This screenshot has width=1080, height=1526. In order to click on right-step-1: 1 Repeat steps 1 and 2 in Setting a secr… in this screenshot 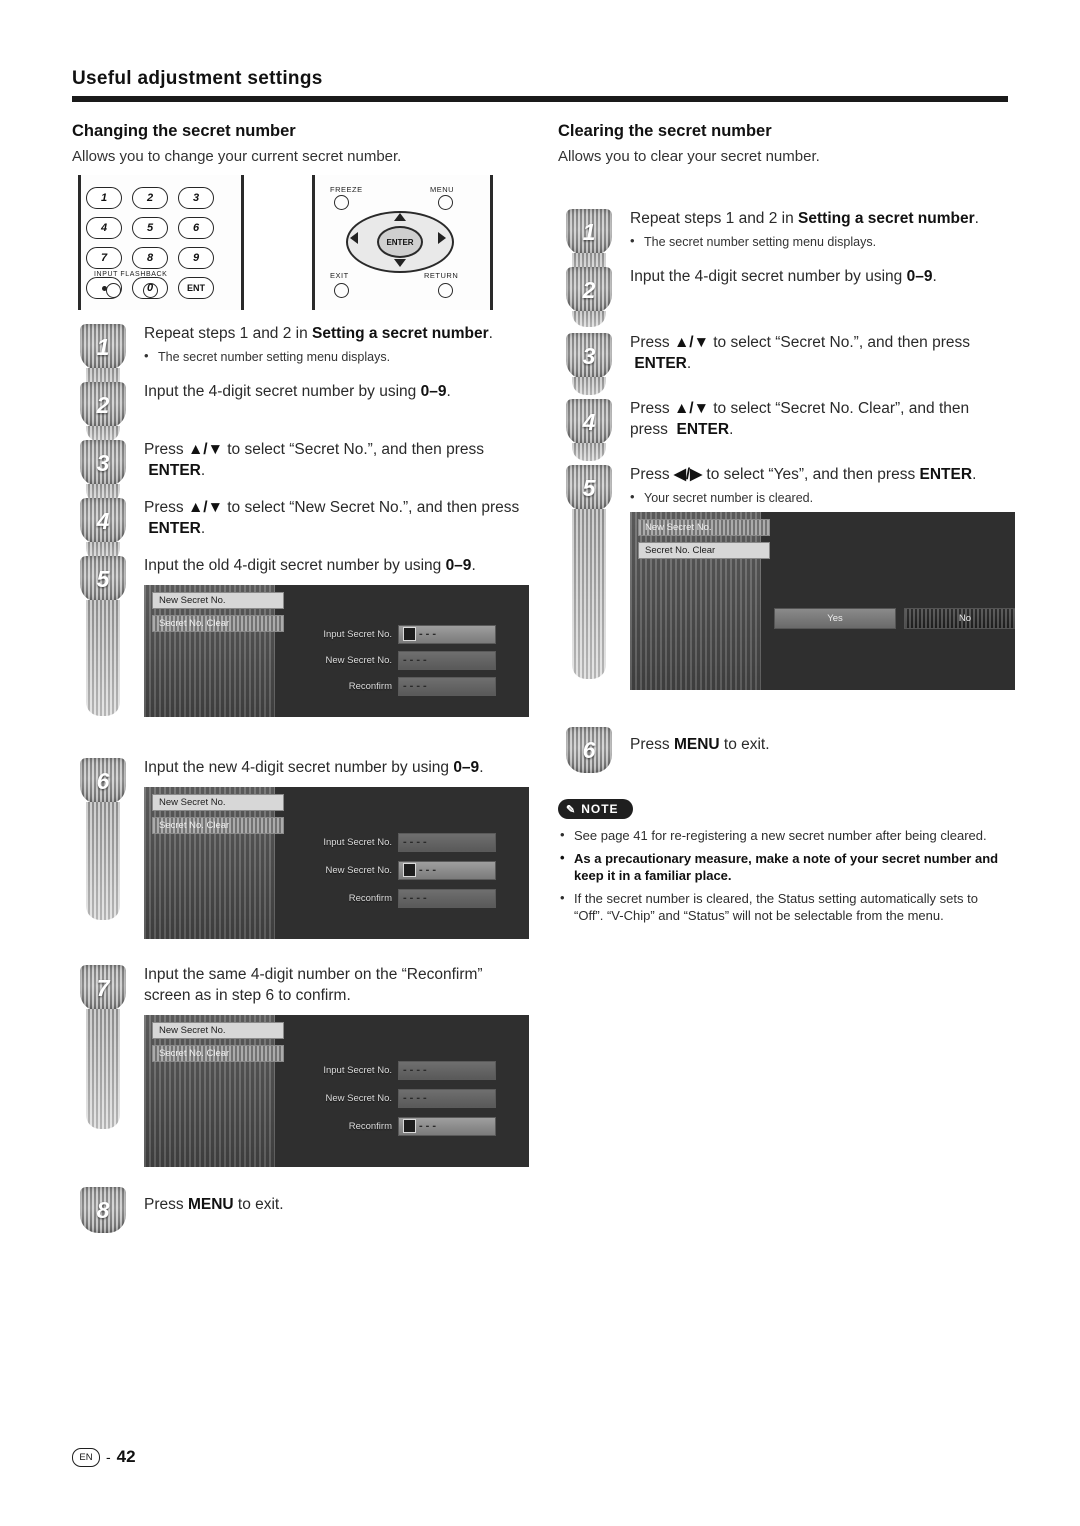, I will do `click(783, 245)`.